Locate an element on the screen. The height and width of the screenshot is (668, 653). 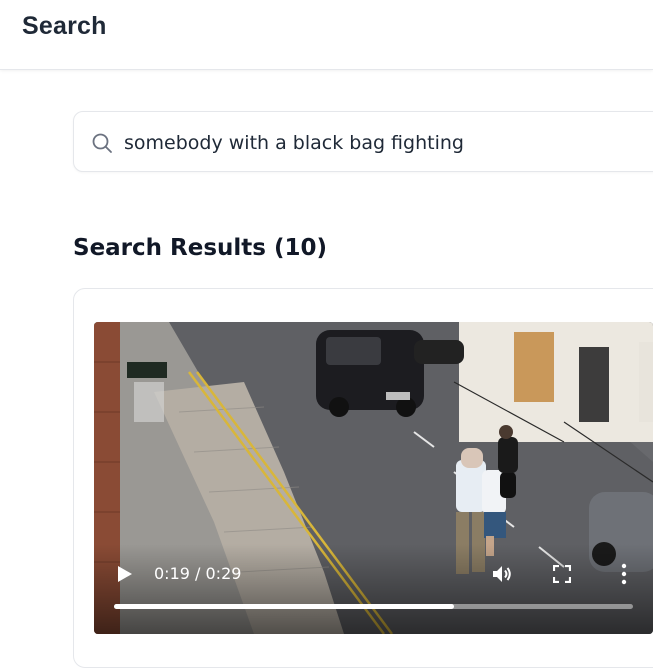
progress-bar is located at coordinates (373, 606).